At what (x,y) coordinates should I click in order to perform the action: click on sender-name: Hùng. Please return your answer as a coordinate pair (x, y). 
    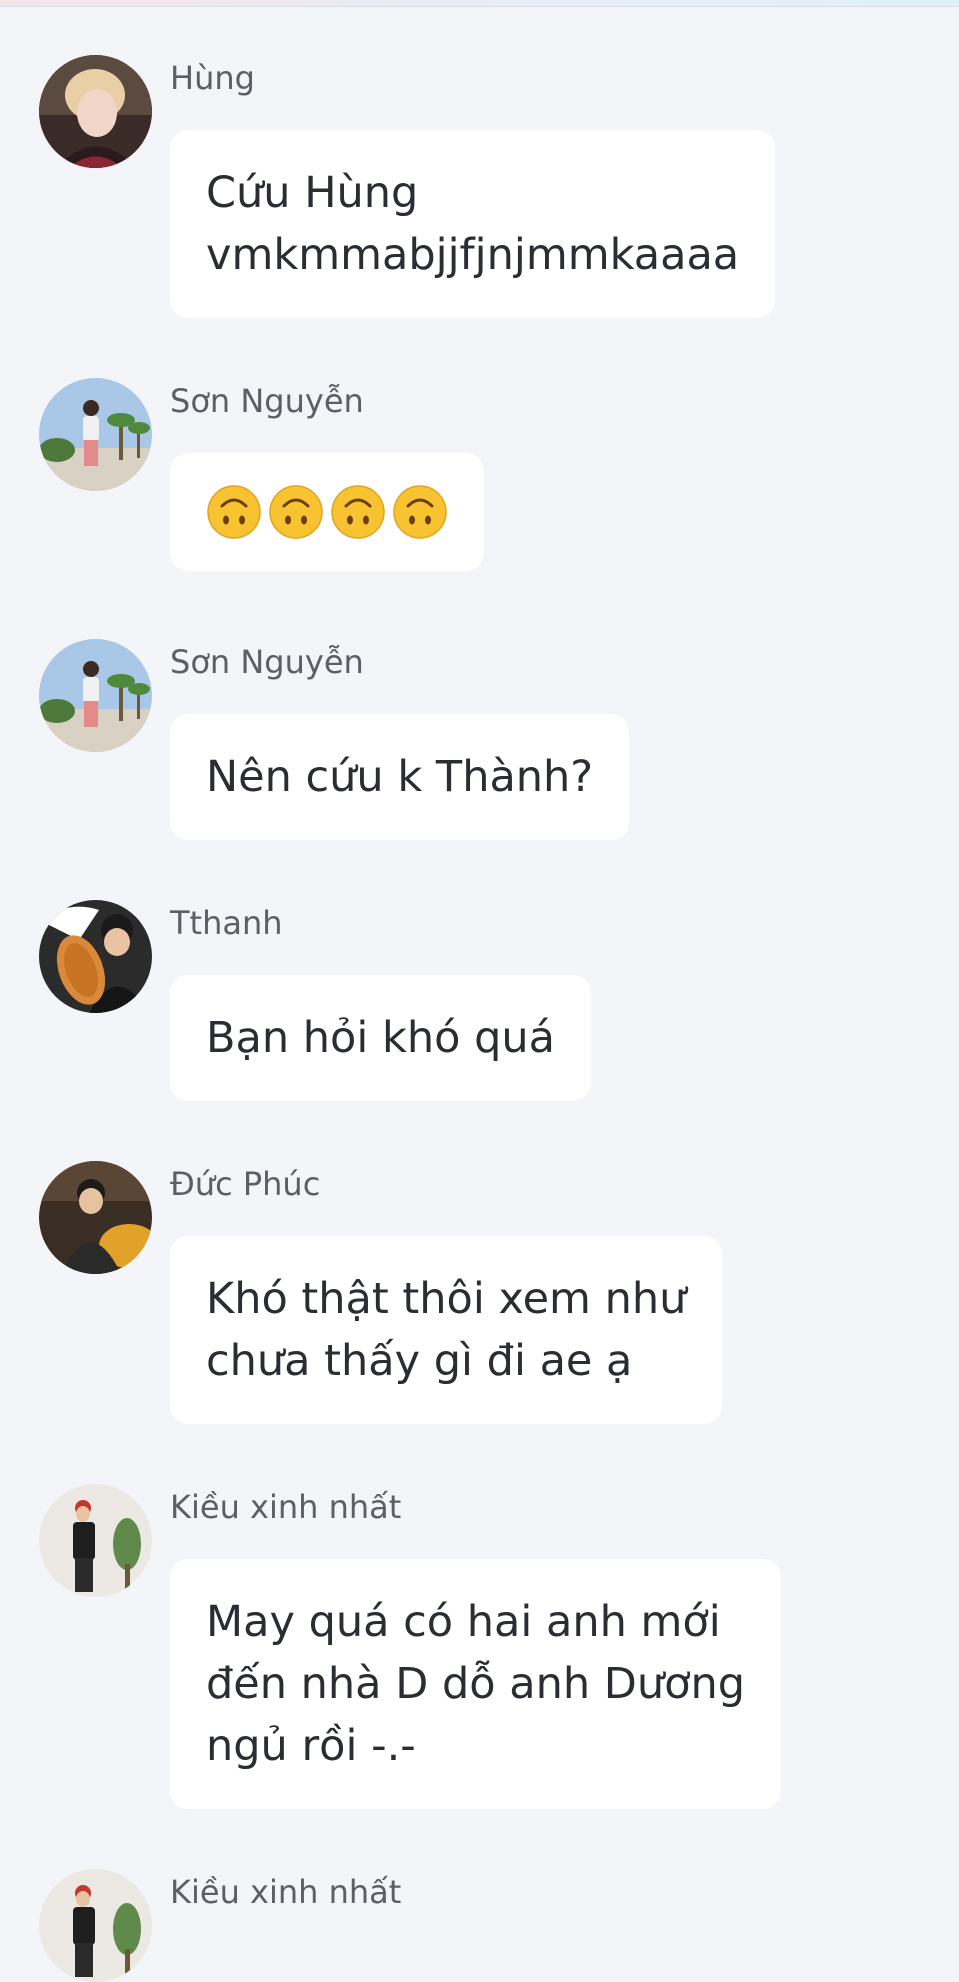
    Looking at the image, I should click on (212, 78).